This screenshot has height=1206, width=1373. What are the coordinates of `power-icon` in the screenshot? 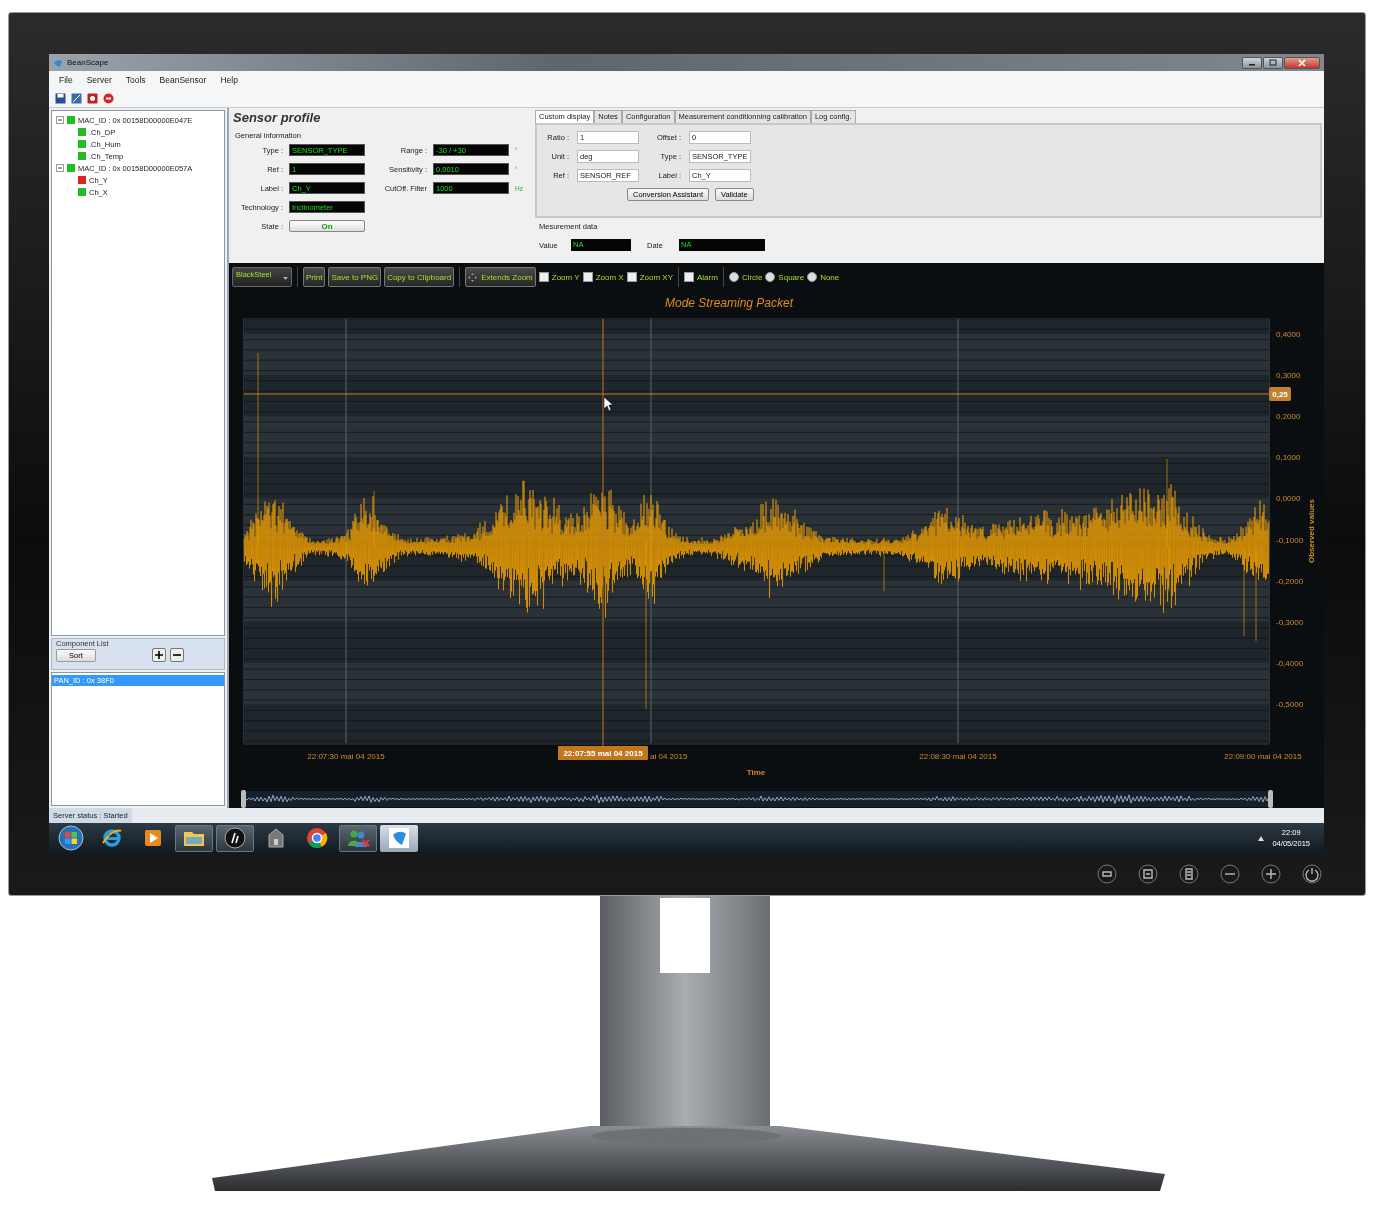 It's located at (1312, 874).